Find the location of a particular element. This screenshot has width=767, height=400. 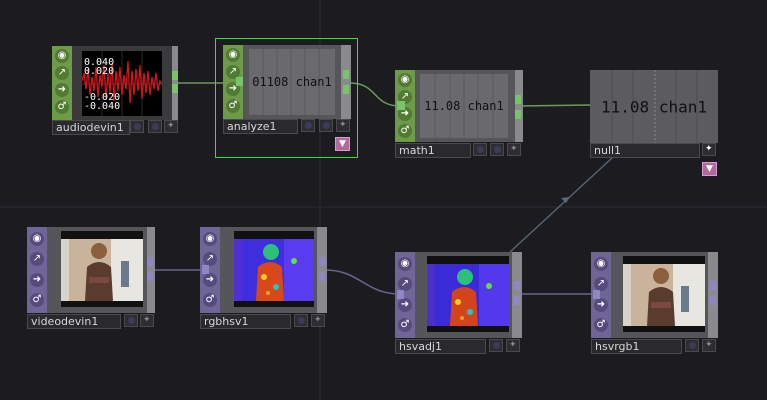

channel-value: 01108 chan1 is located at coordinates (292, 82).